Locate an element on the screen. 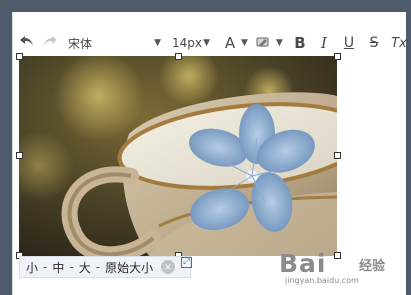  undo-button is located at coordinates (26, 43).